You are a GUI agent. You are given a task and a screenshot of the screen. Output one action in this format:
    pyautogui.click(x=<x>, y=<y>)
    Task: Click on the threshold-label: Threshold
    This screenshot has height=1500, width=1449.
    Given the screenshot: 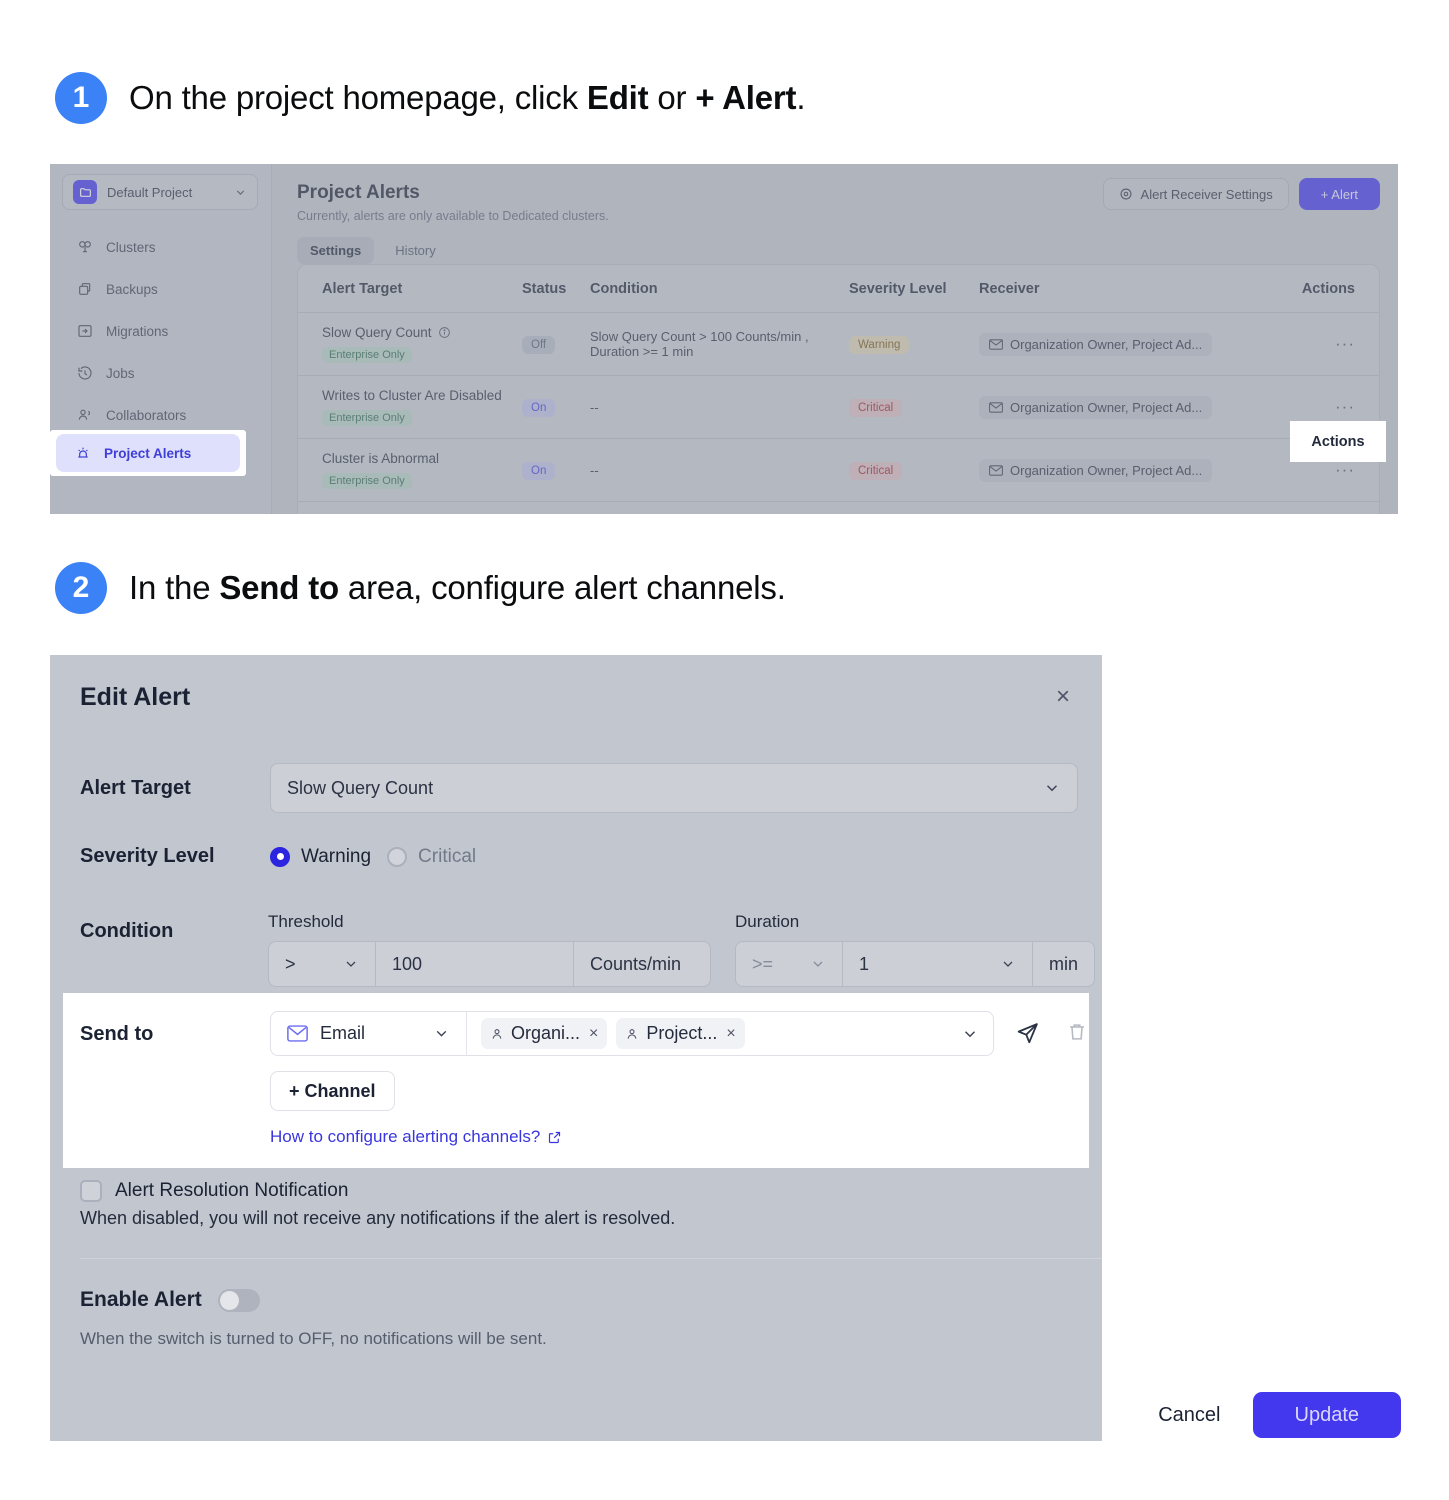 What is the action you would take?
    pyautogui.click(x=306, y=921)
    